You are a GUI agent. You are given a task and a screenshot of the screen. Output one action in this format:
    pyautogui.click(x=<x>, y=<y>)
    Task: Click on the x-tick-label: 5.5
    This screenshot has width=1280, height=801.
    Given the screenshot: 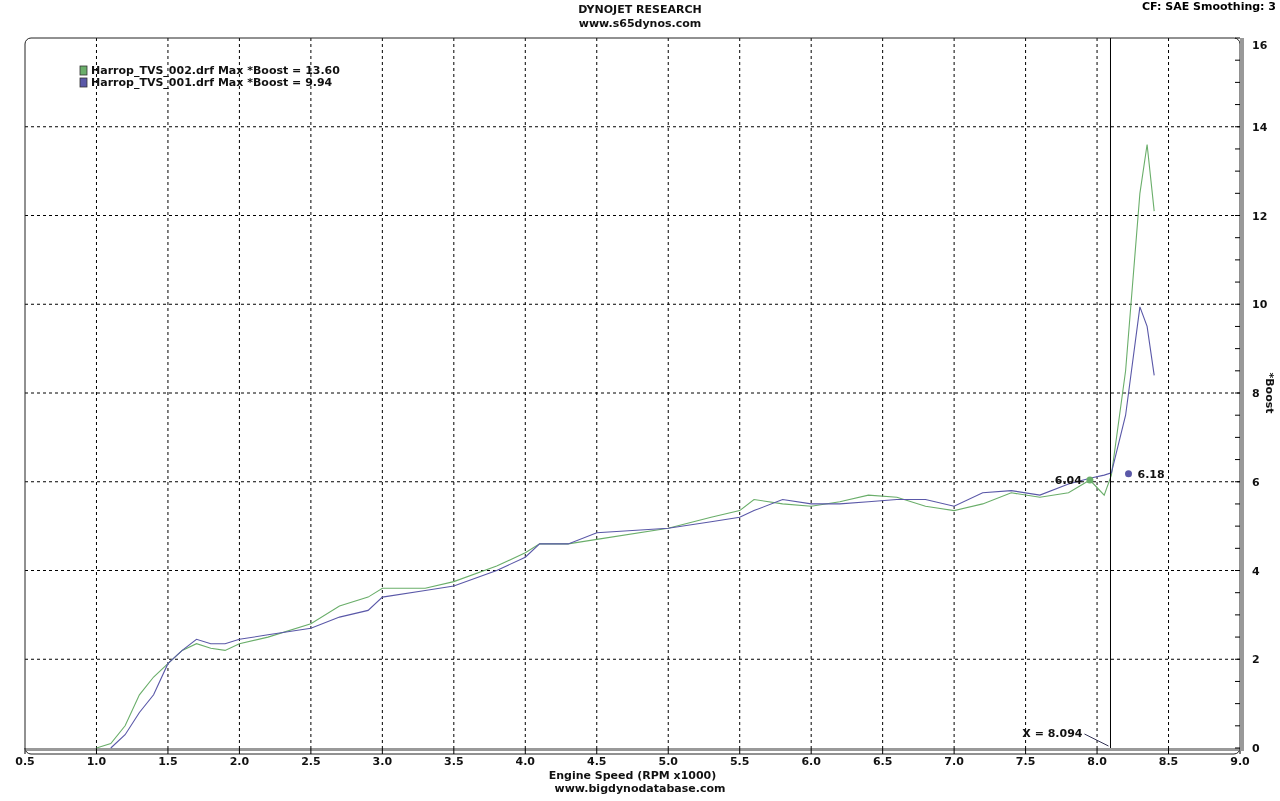 What is the action you would take?
    pyautogui.click(x=739, y=761)
    